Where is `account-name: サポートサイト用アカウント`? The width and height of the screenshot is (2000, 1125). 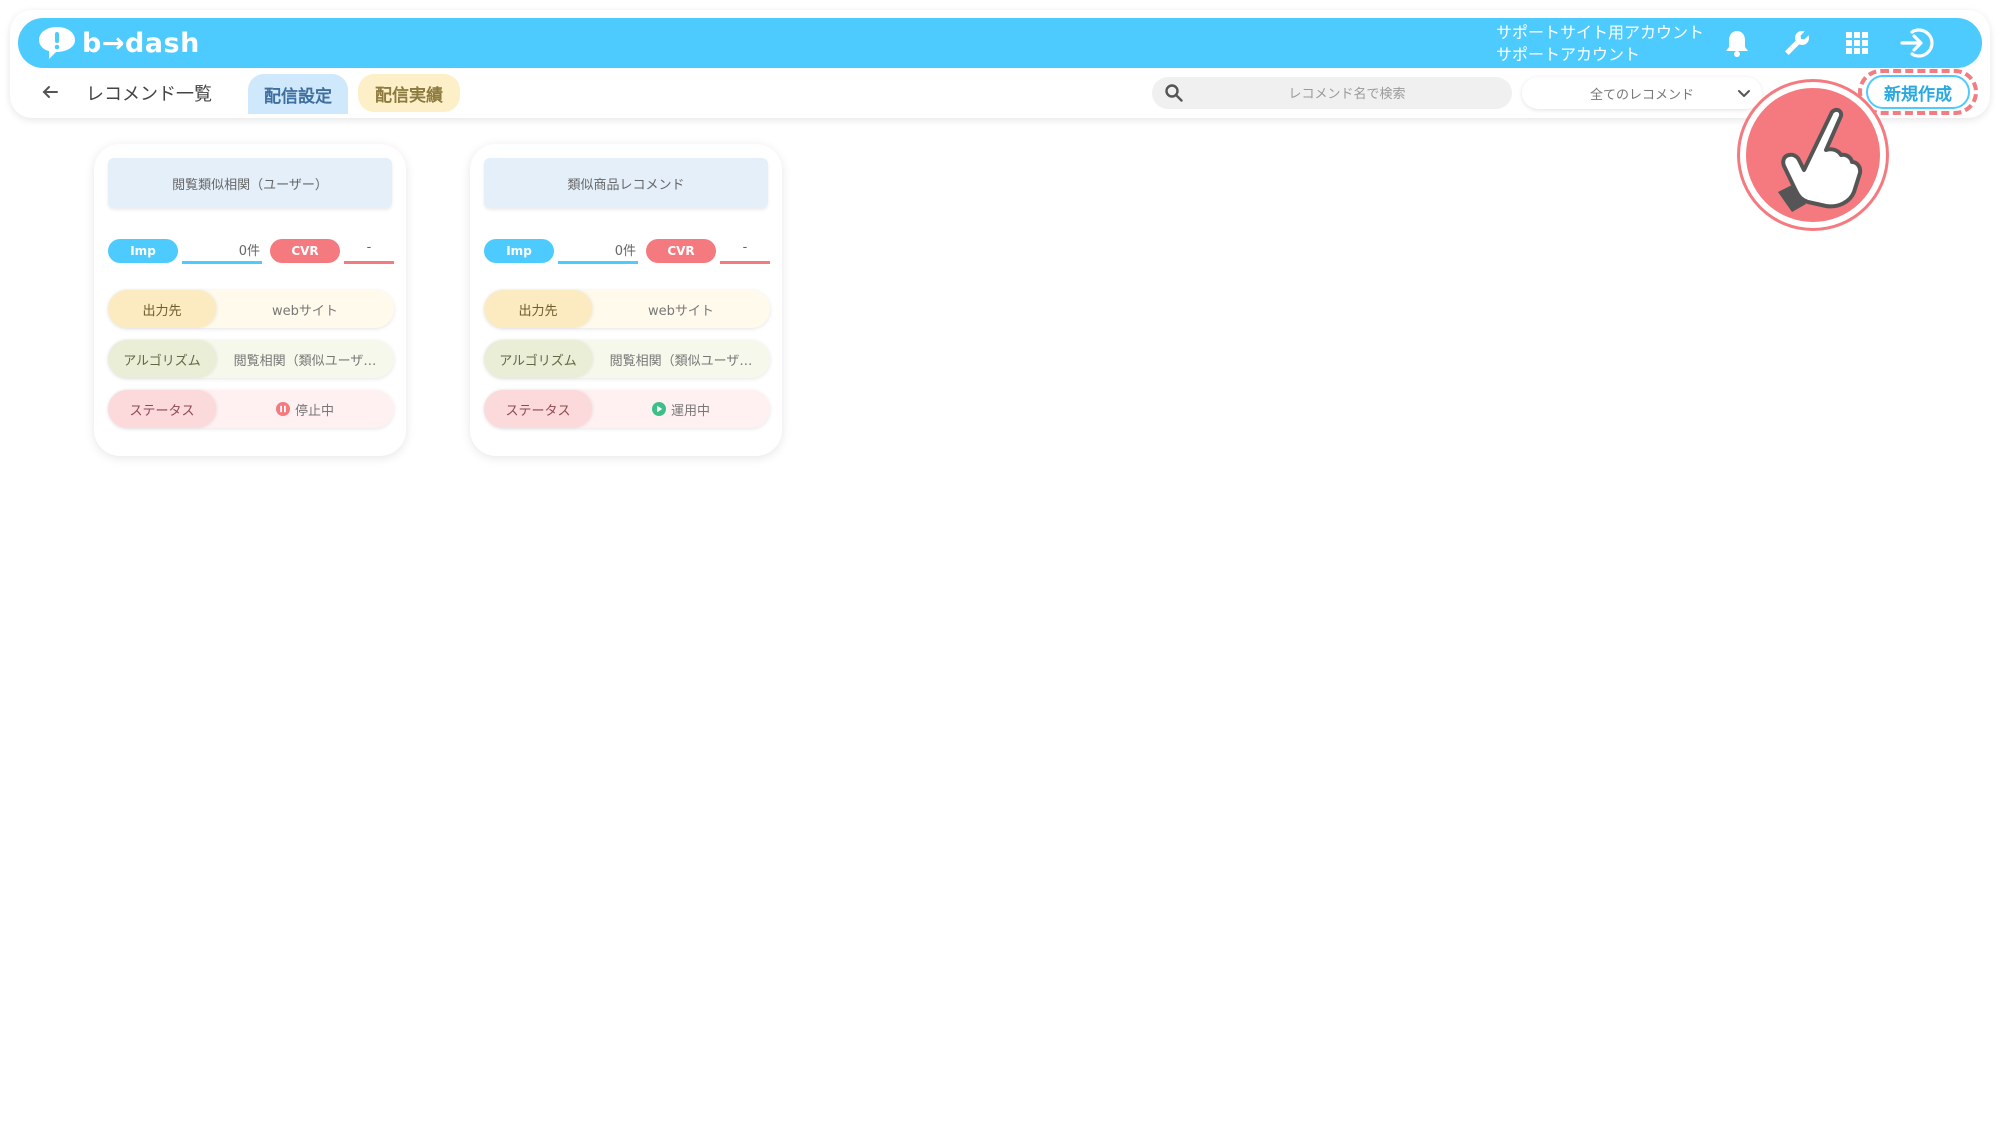
account-name: サポートサイト用アカウント is located at coordinates (1600, 32).